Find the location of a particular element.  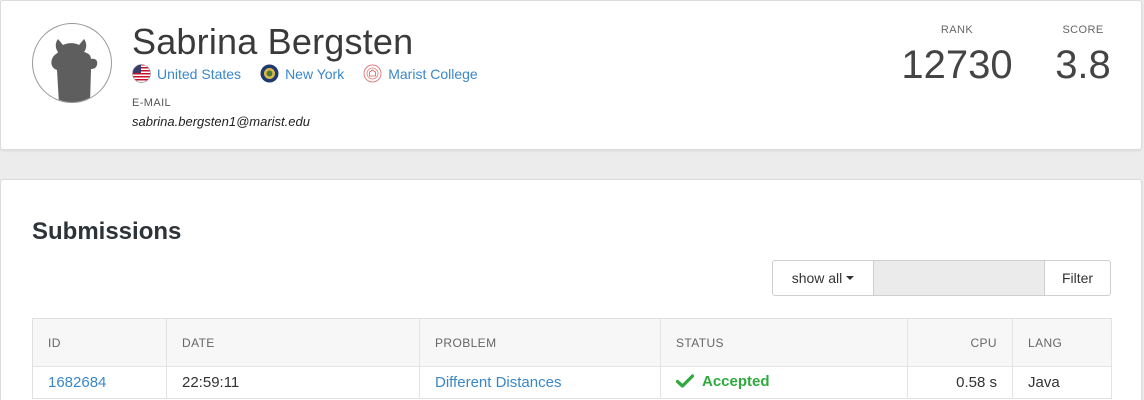

rank-stat: RANK 12730 is located at coordinates (957, 56).